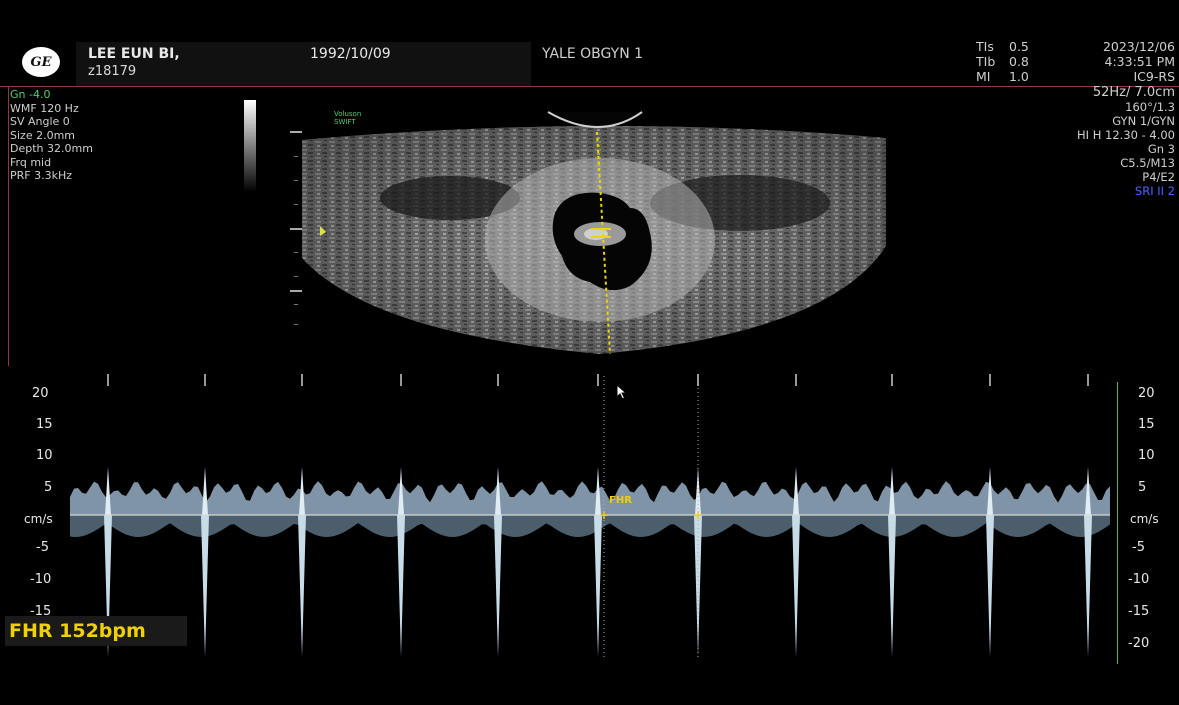 Image resolution: width=1179 pixels, height=705 pixels. Describe the element at coordinates (48, 487) in the screenshot. I see `tick-5: 5` at that location.